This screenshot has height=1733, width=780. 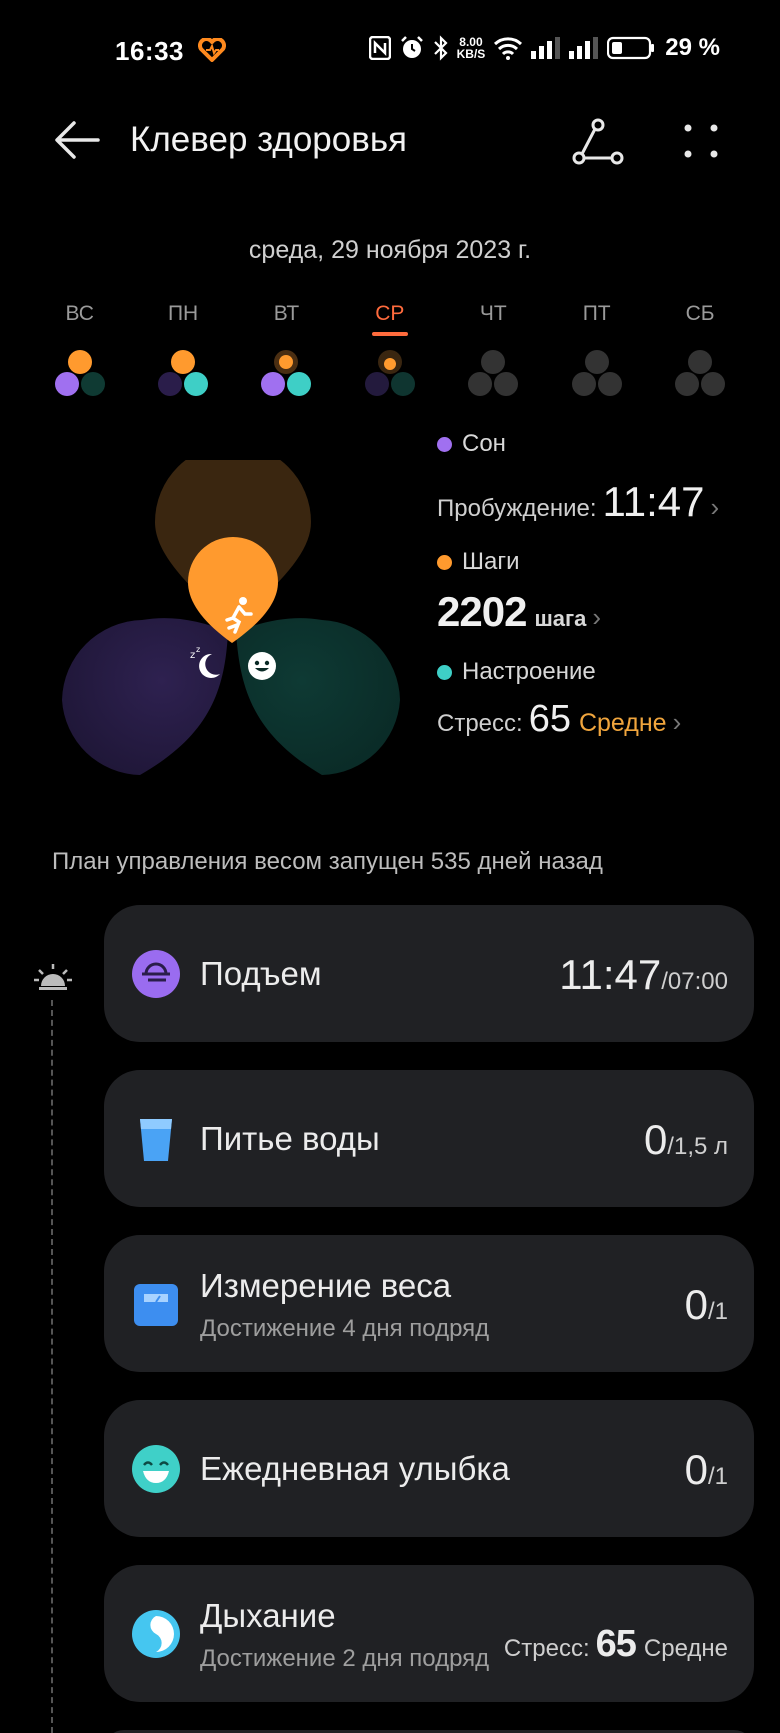 I want to click on wake-up-icon, so click(x=156, y=974).